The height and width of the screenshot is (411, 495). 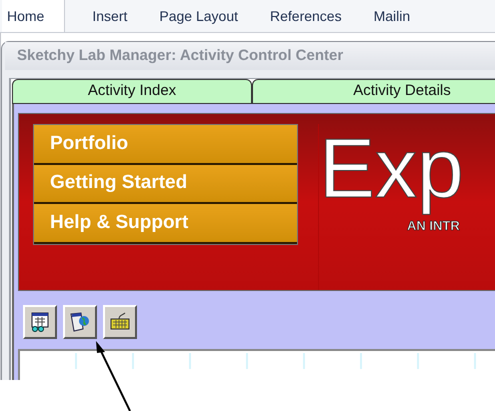 What do you see at coordinates (392, 16) in the screenshot?
I see `ribbon-tab: Mailin` at bounding box center [392, 16].